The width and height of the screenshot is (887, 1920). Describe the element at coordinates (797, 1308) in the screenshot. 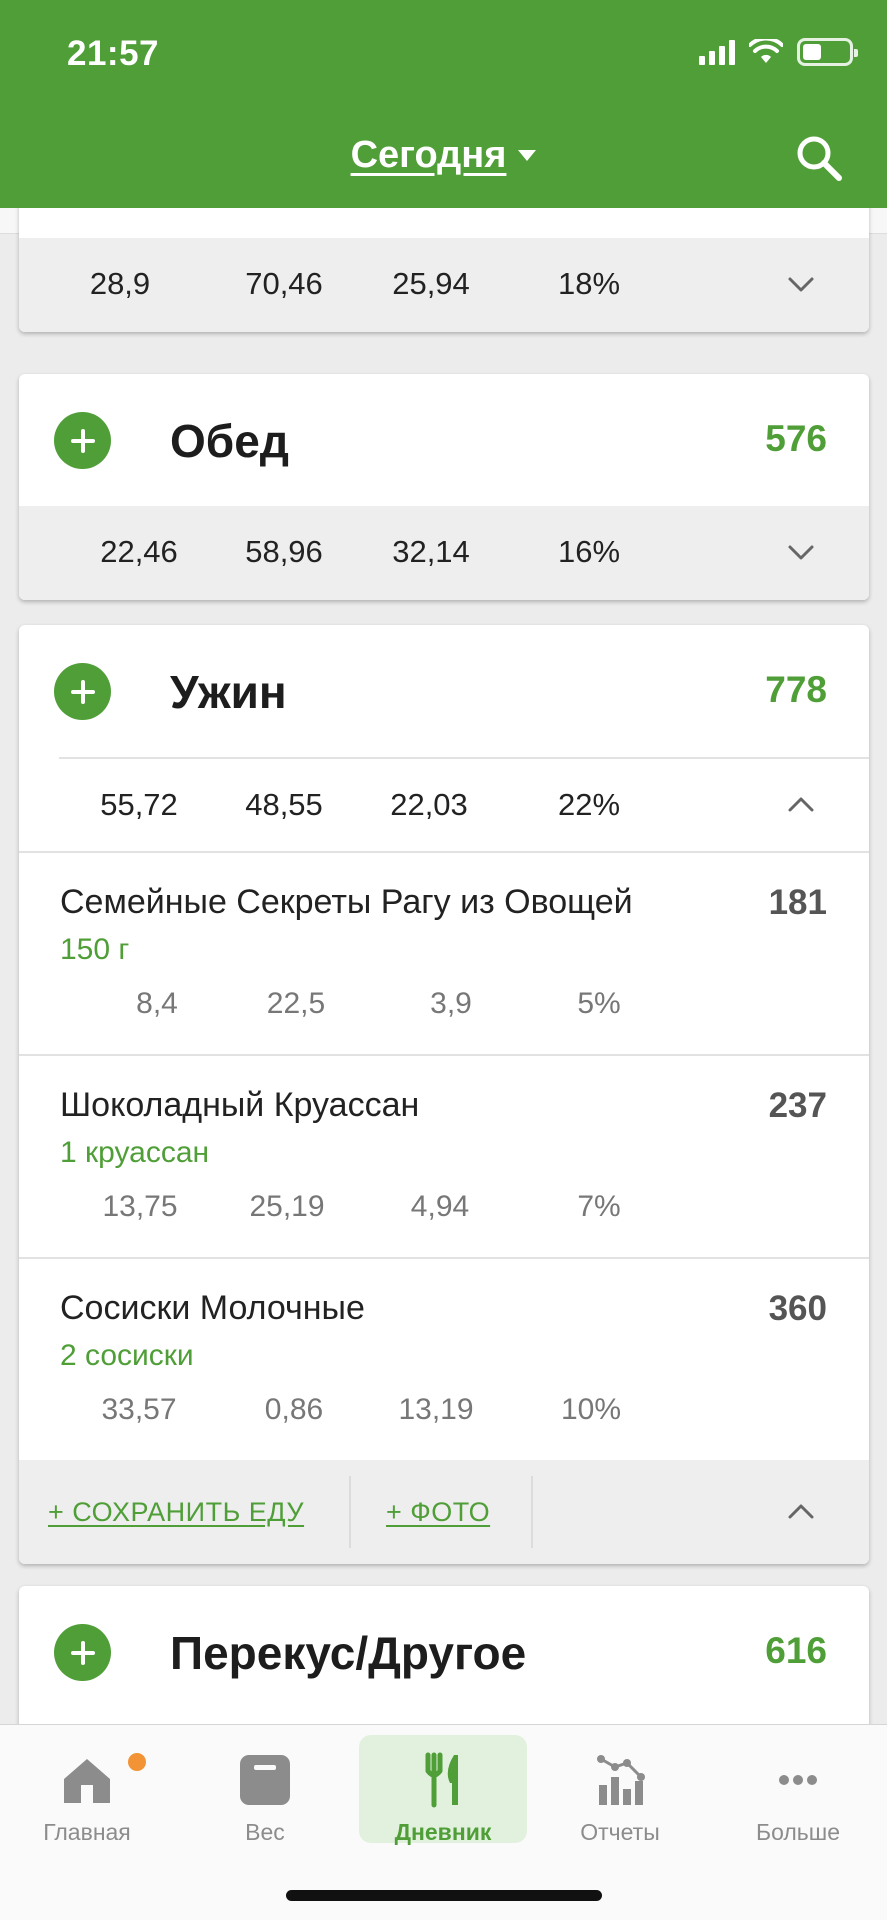

I see `food-calories: 360` at that location.